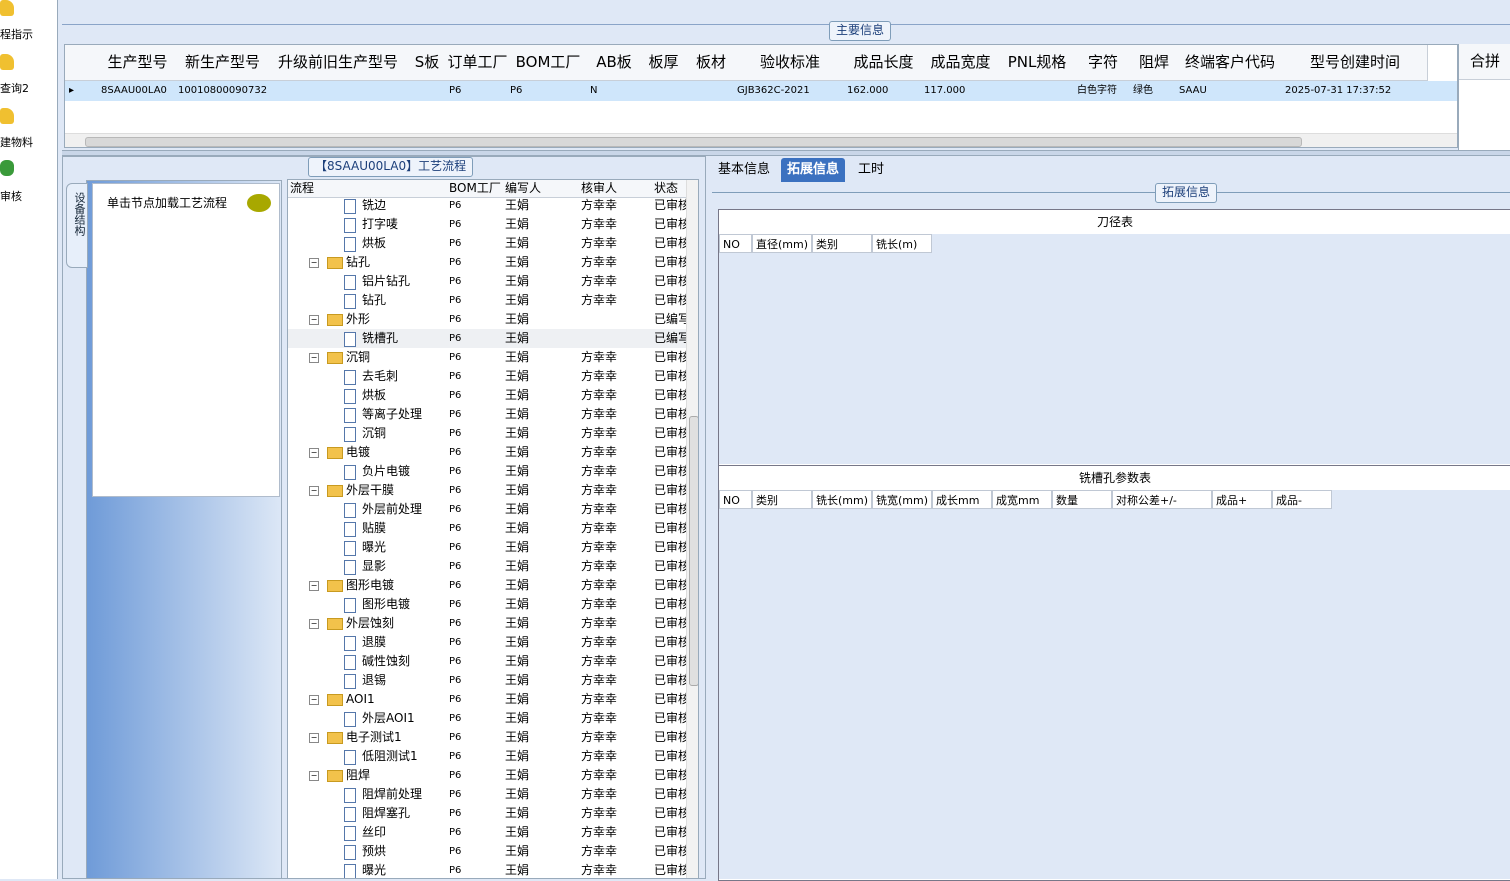  What do you see at coordinates (1037, 63) in the screenshot?
I see `column-header: PNL规格` at bounding box center [1037, 63].